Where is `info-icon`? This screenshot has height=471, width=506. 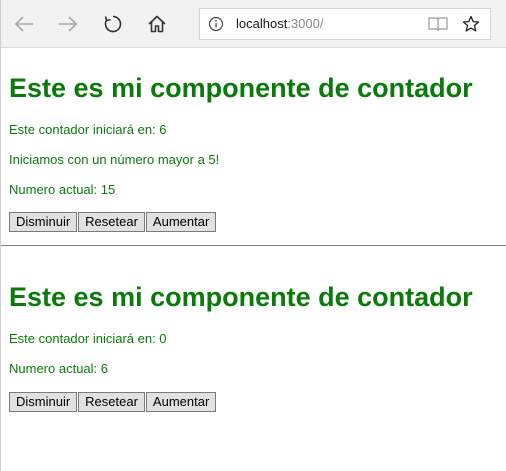
info-icon is located at coordinates (216, 24).